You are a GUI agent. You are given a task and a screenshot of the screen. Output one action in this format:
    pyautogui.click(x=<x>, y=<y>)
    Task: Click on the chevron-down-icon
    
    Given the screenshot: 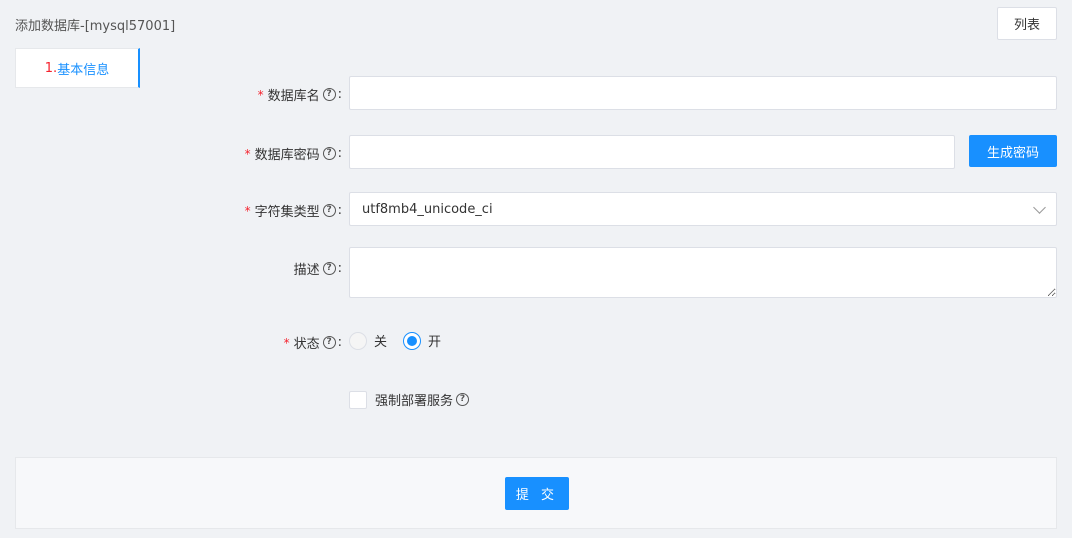 What is the action you would take?
    pyautogui.click(x=1039, y=207)
    